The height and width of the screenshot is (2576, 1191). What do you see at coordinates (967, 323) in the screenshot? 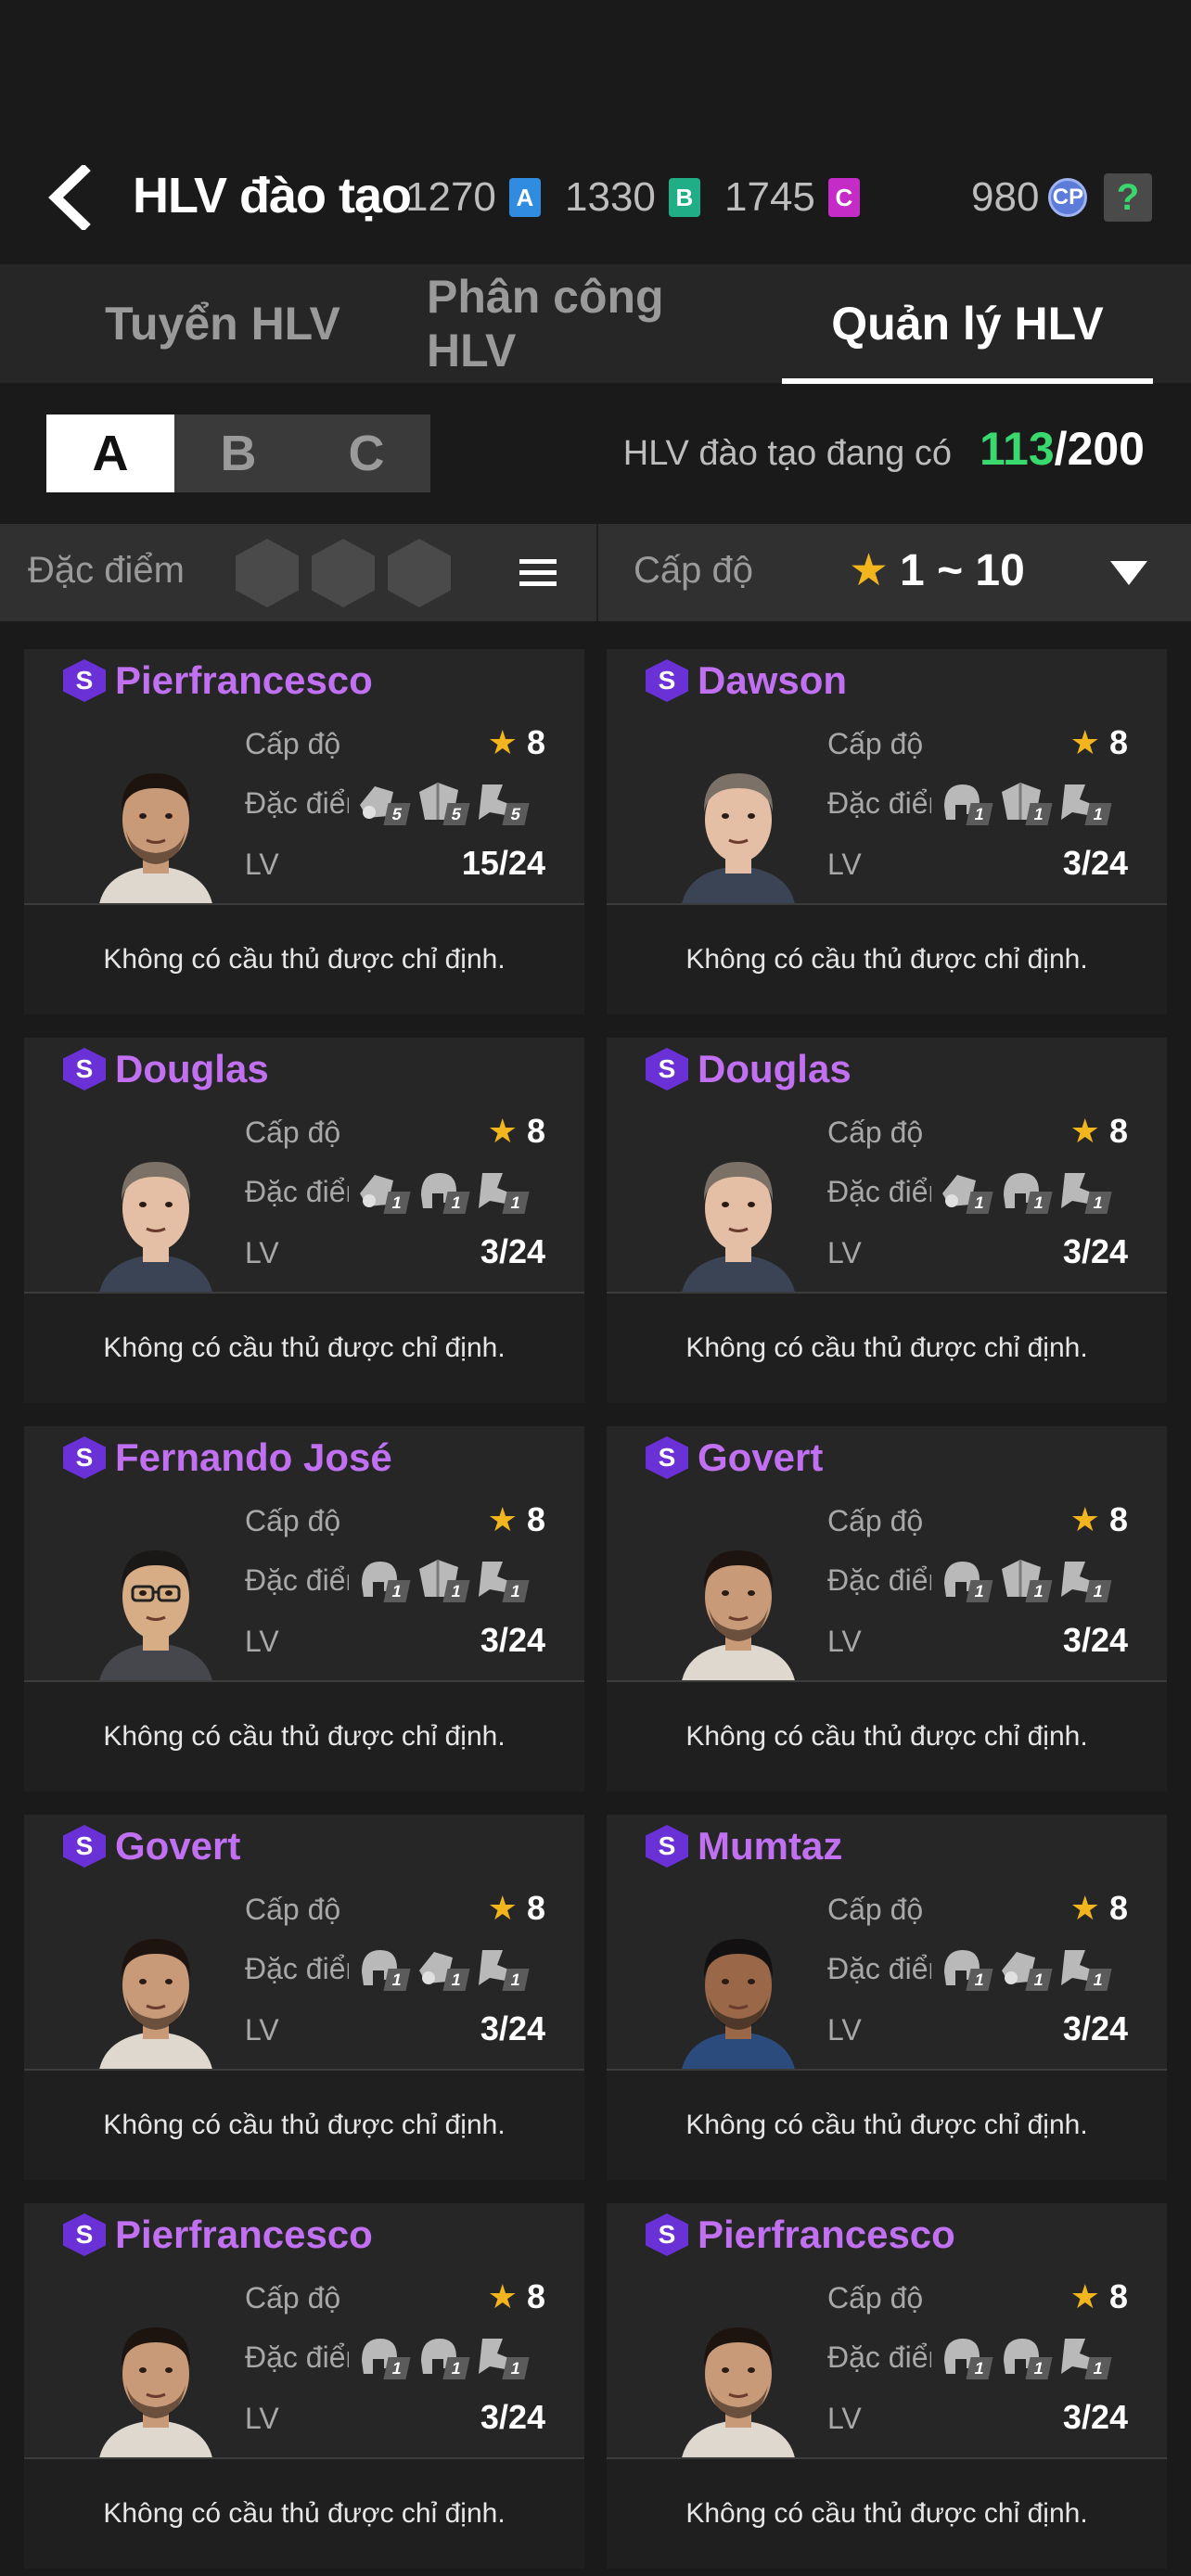
I see `tab-manage-coach: Quản lý HLV` at bounding box center [967, 323].